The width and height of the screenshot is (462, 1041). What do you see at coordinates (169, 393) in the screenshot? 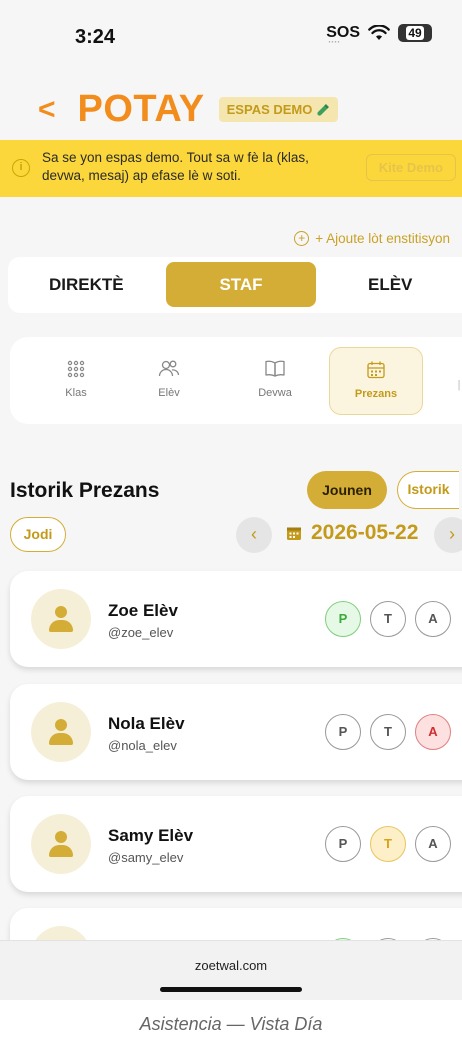
I see `tab-students-label: Elèv` at bounding box center [169, 393].